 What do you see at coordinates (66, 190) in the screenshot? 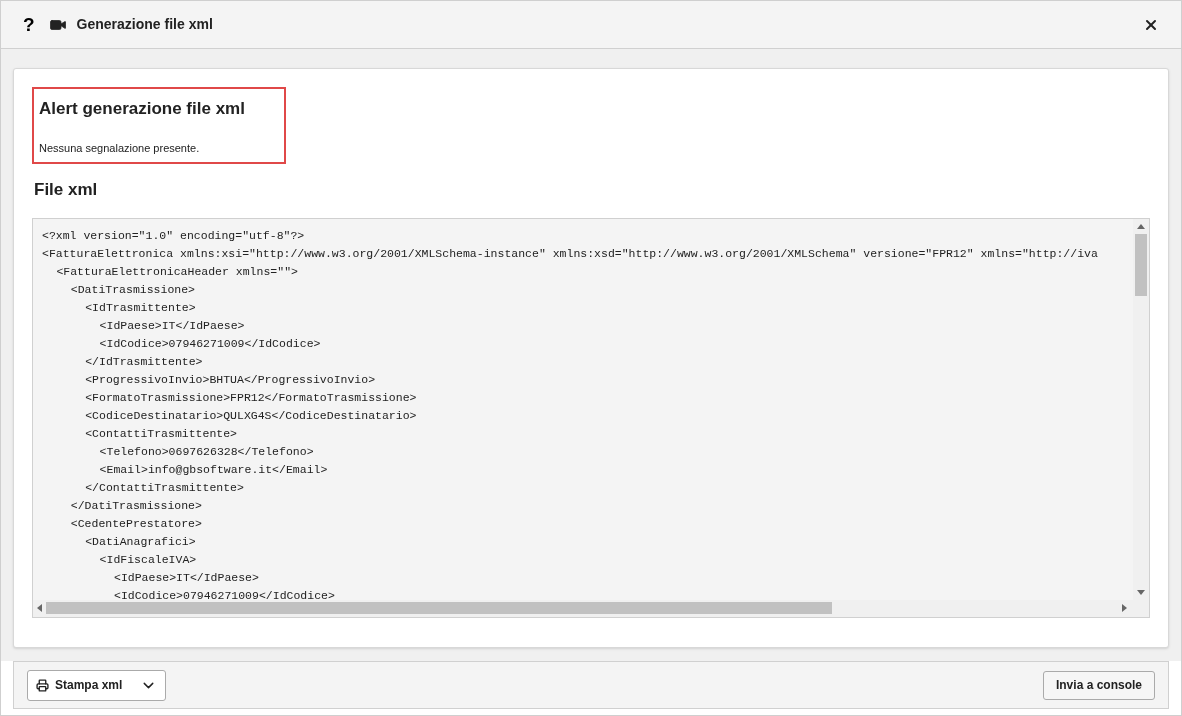
I see `section-title: File xml` at bounding box center [66, 190].